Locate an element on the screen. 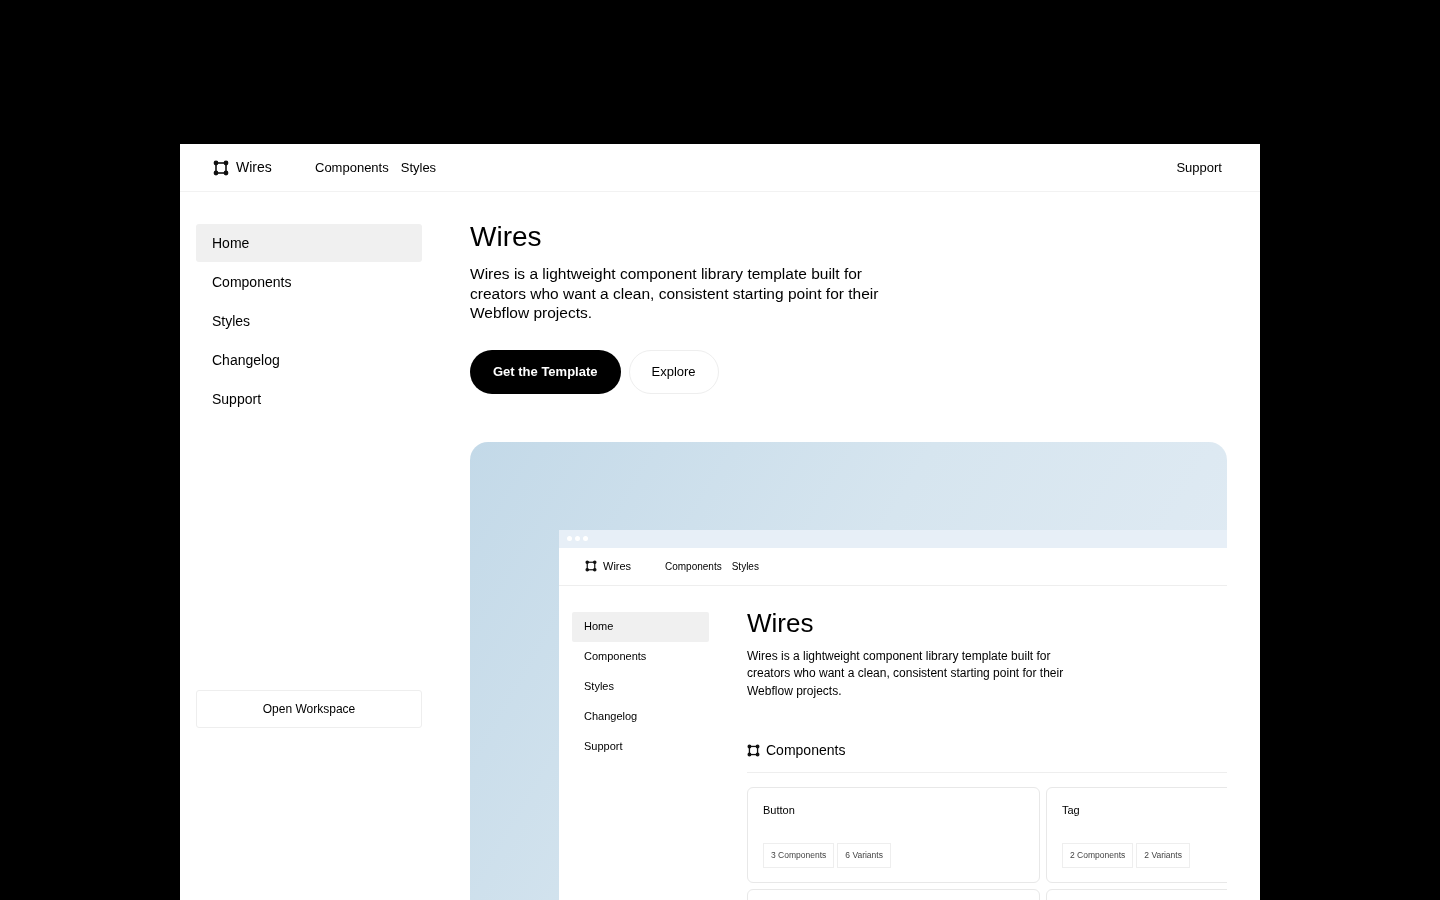 This screenshot has width=1440, height=900. component-card: Button 3 Components 6 Variants is located at coordinates (893, 835).